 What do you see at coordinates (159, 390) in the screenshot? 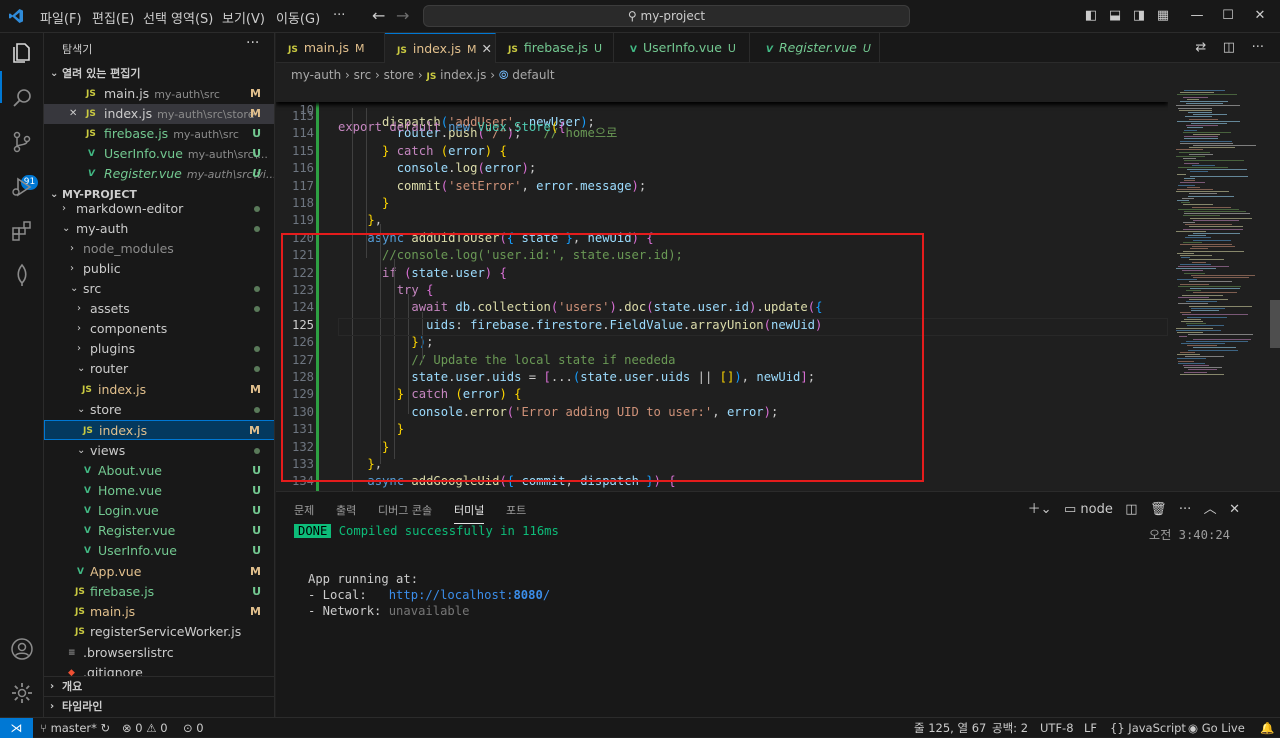
I see `file-item: JS index.js M` at bounding box center [159, 390].